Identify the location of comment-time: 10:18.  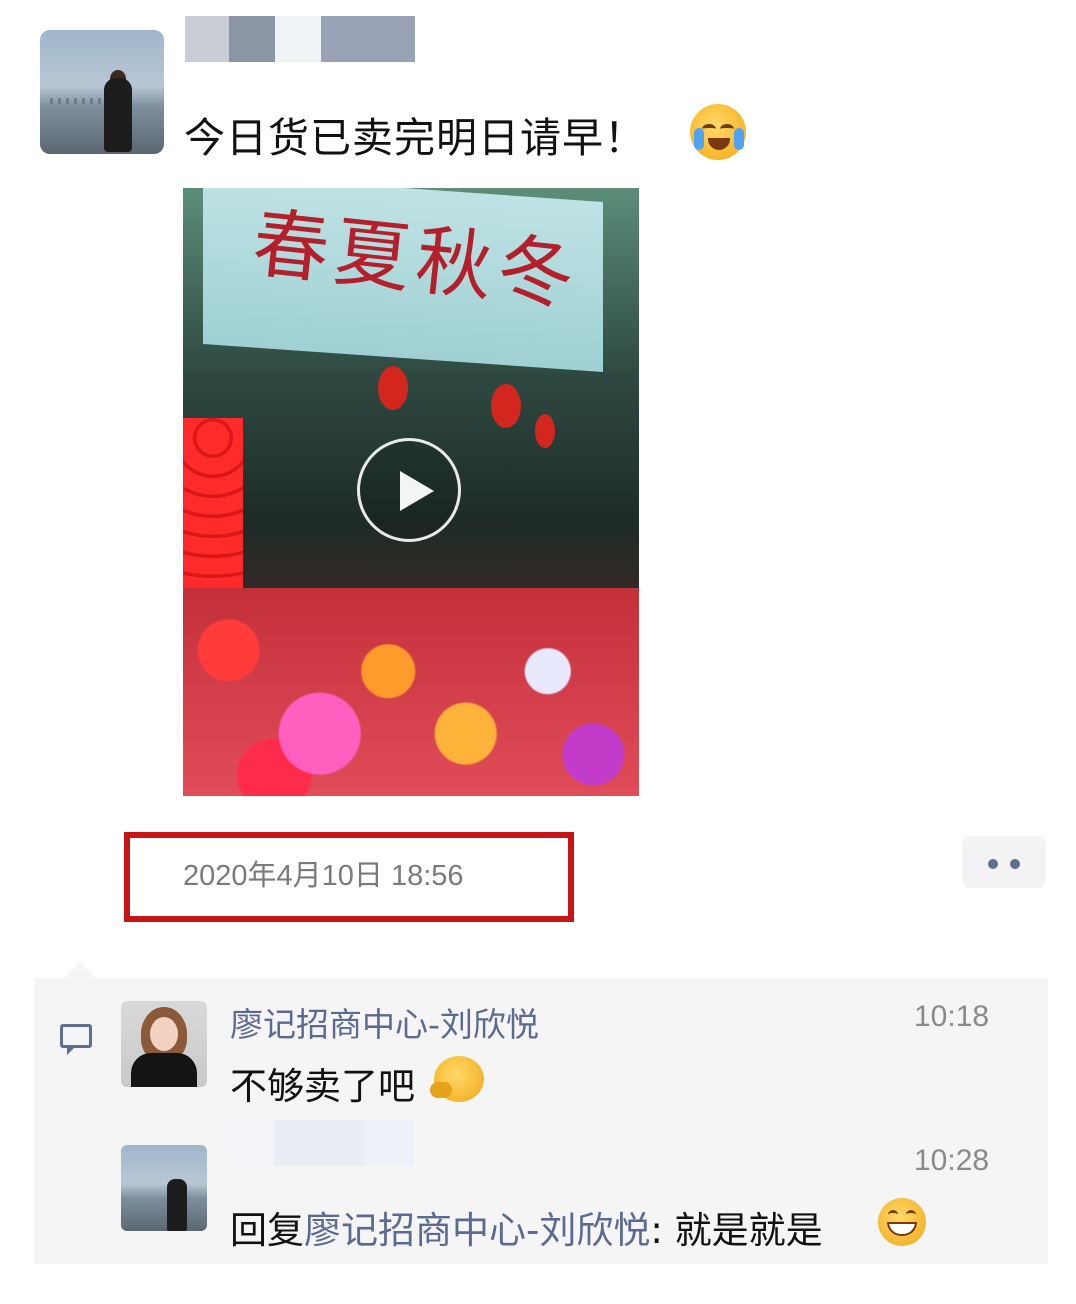
(952, 1016).